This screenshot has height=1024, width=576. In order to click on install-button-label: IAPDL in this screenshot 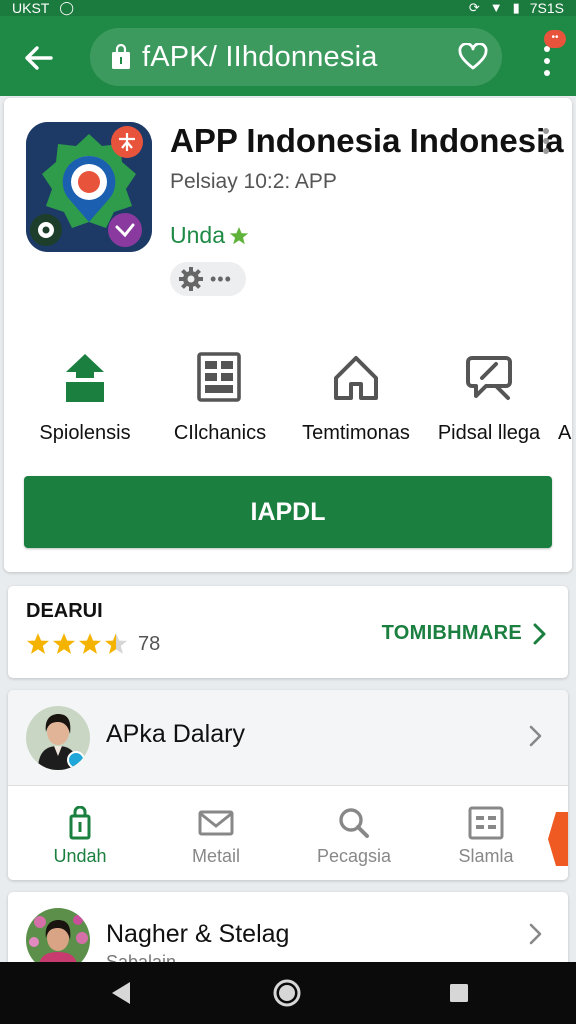, I will do `click(288, 511)`.